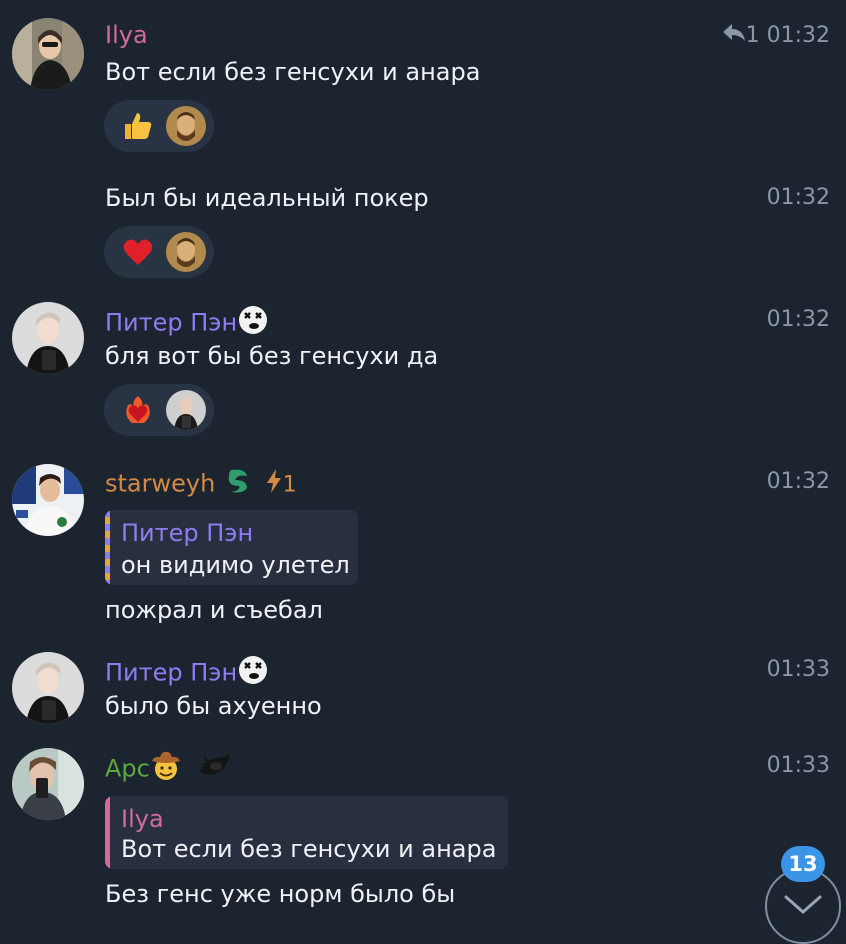 This screenshot has height=944, width=846. I want to click on sender-name-label: starweyh, so click(160, 484).